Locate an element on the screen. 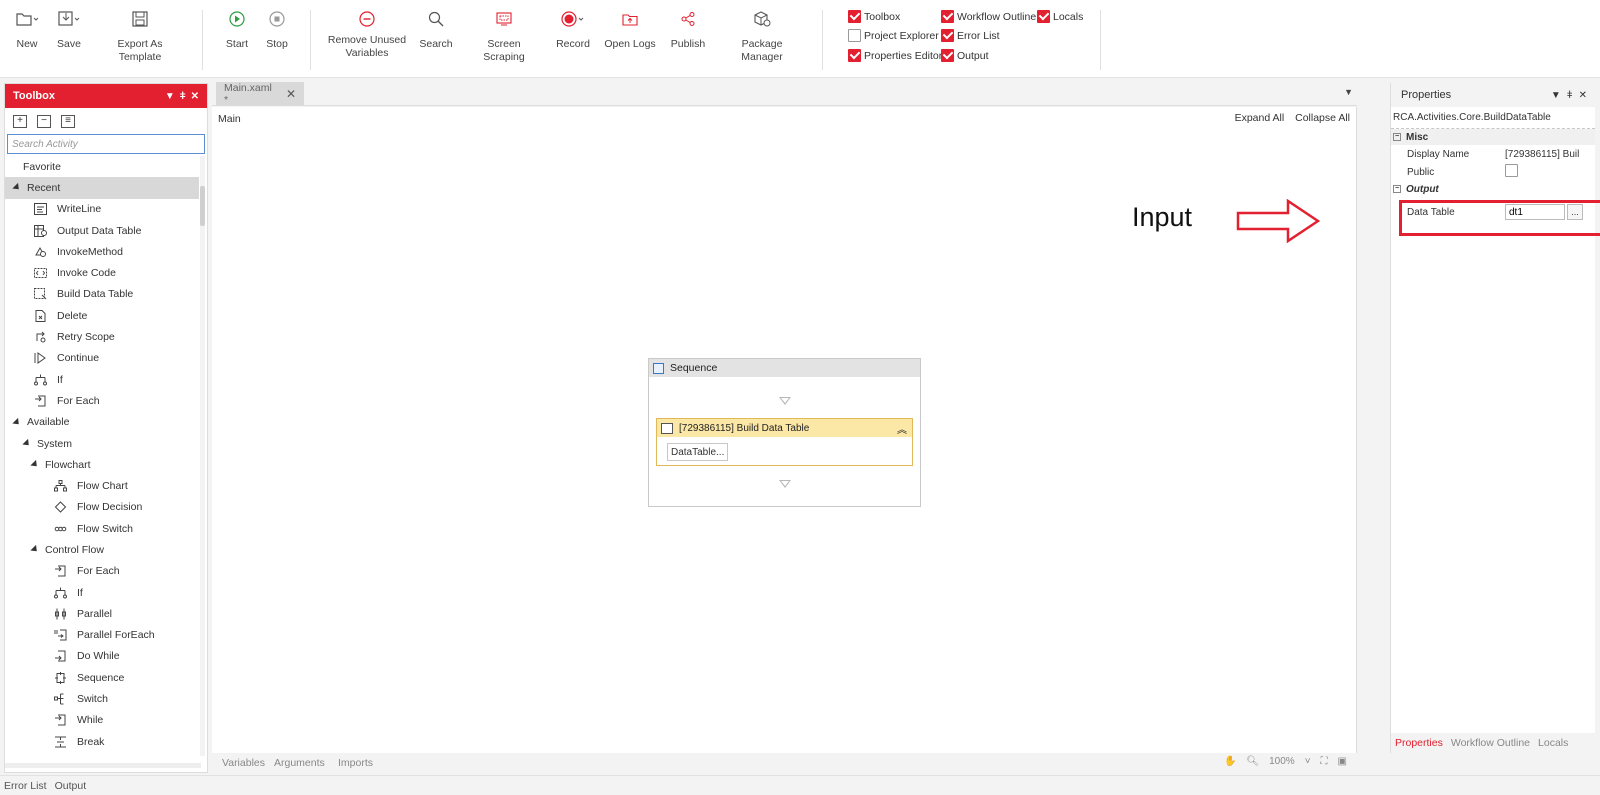  tab-imports: Imports is located at coordinates (355, 763).